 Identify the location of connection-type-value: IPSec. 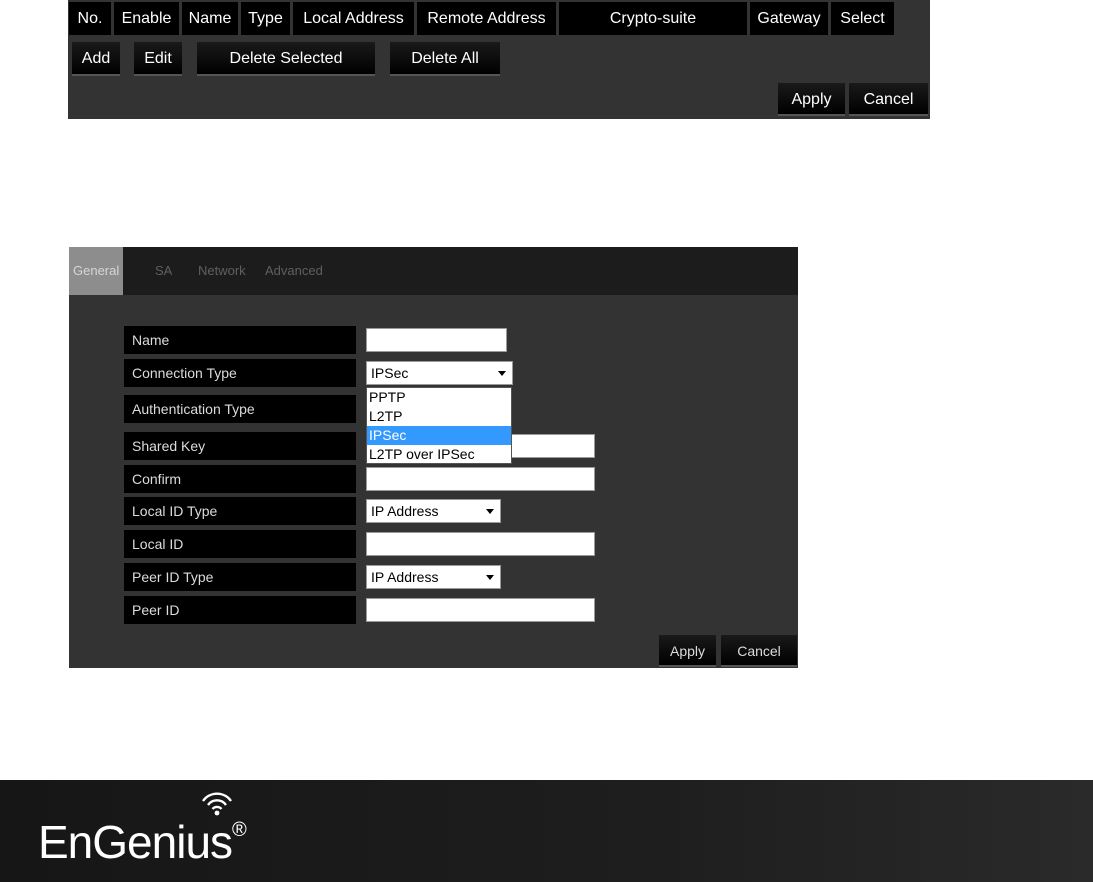
(390, 373).